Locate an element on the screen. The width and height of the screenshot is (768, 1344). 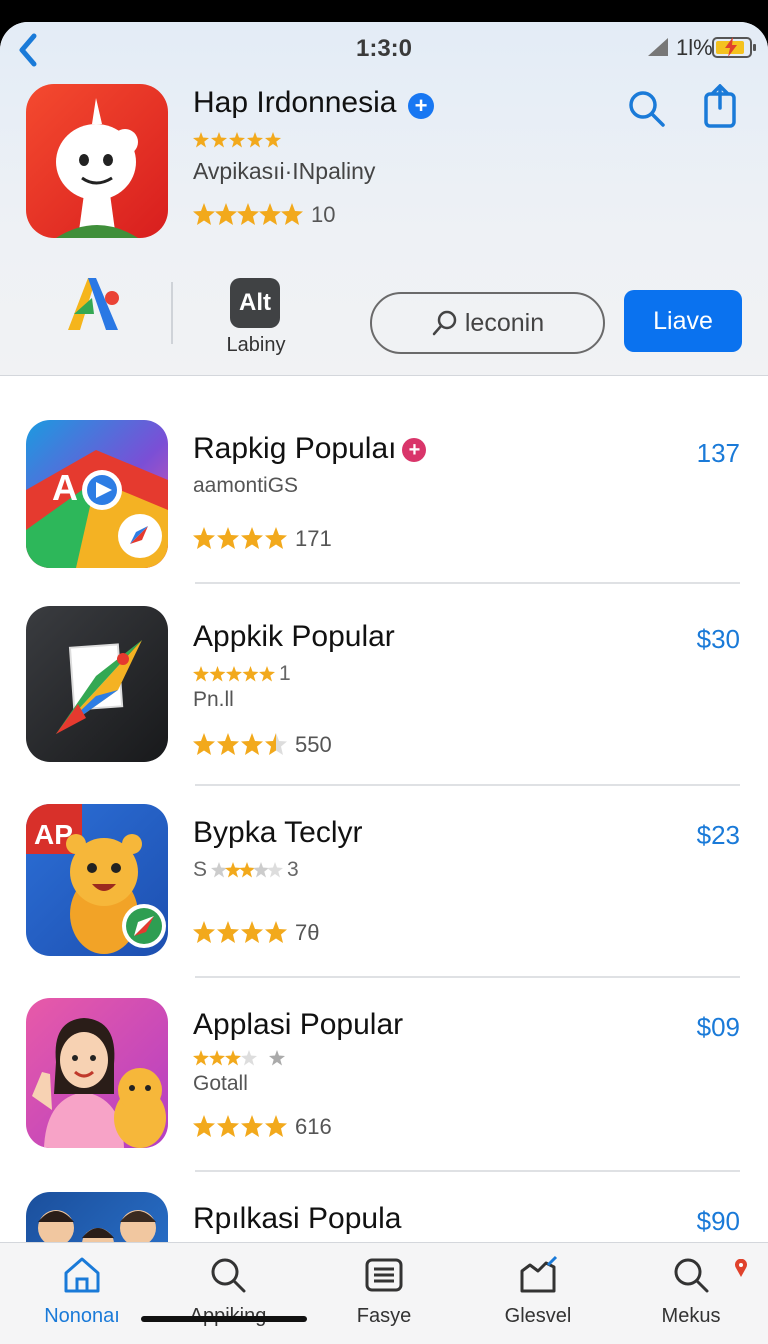
app-rating: 616 is located at coordinates (262, 1127).